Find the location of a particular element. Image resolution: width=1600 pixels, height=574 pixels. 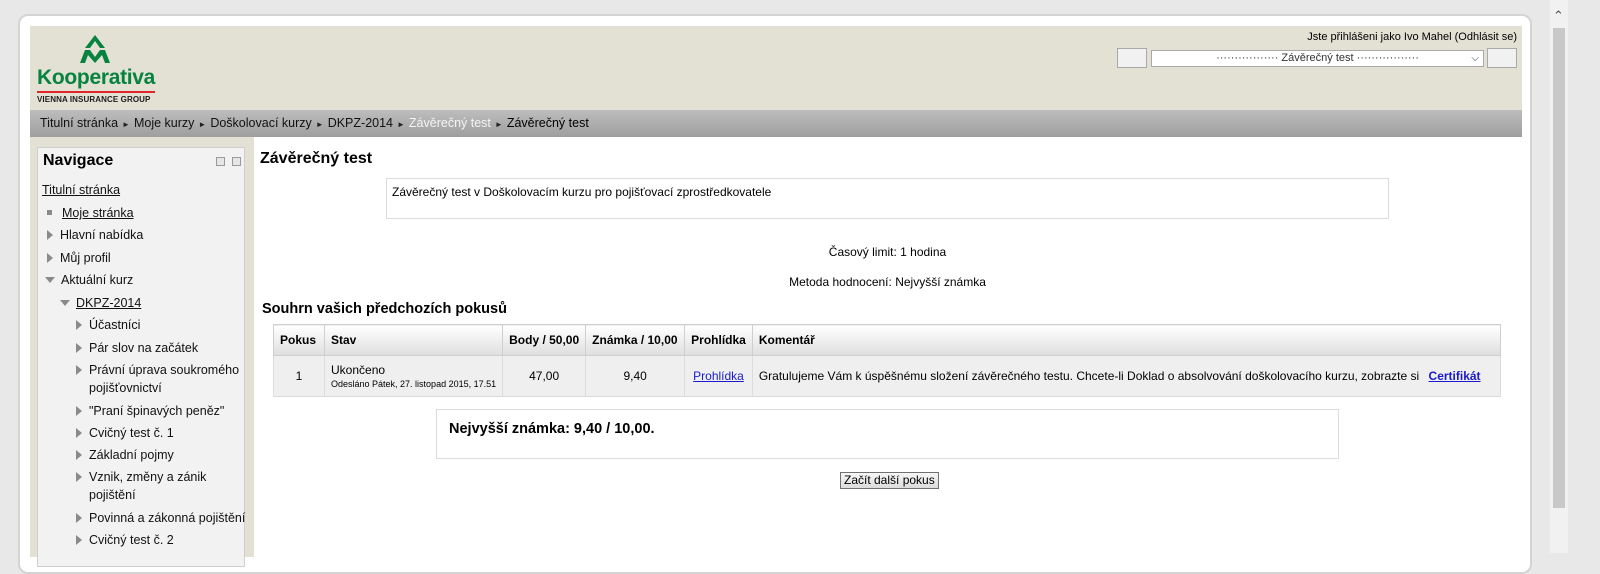

logo-underline is located at coordinates (96, 92).